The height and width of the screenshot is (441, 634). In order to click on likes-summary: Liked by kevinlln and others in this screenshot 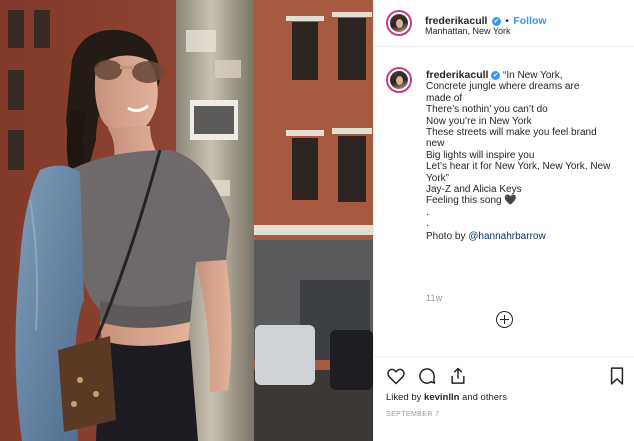, I will do `click(446, 397)`.